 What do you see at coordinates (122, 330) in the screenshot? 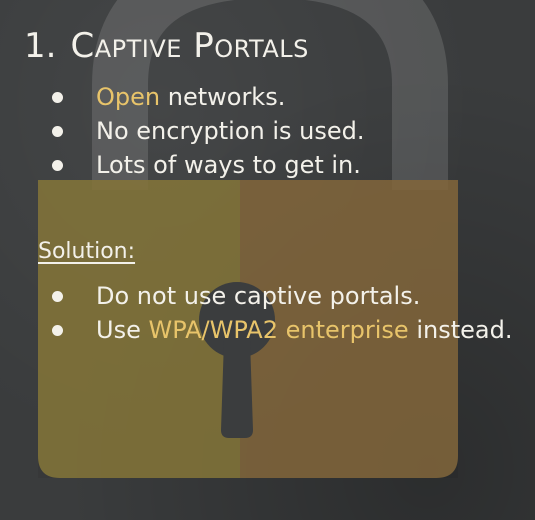
I see `item-text: Use` at bounding box center [122, 330].